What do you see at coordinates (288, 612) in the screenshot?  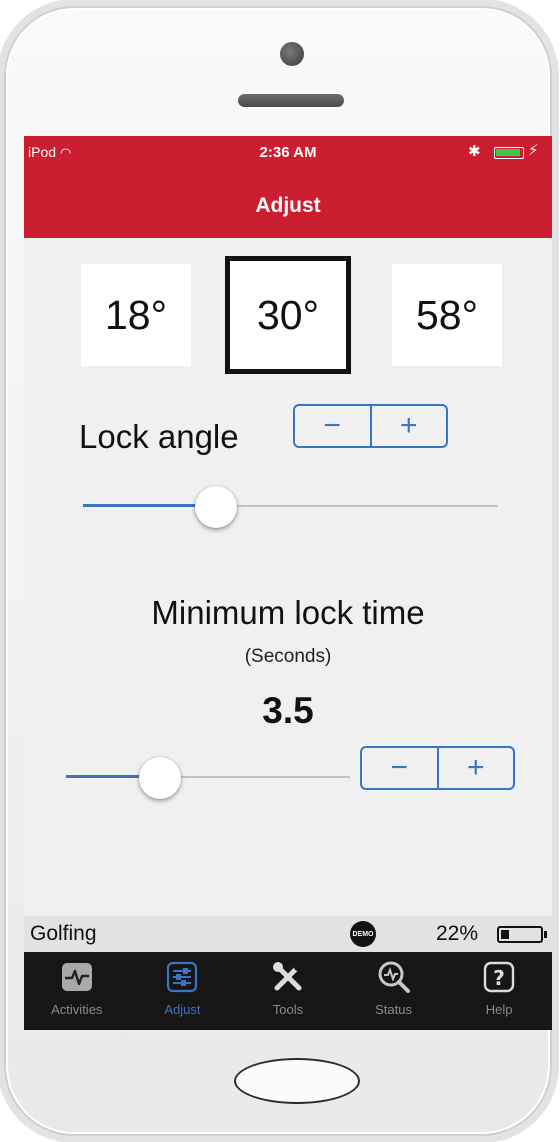 I see `min-lock-time-title: Minimum lock time` at bounding box center [288, 612].